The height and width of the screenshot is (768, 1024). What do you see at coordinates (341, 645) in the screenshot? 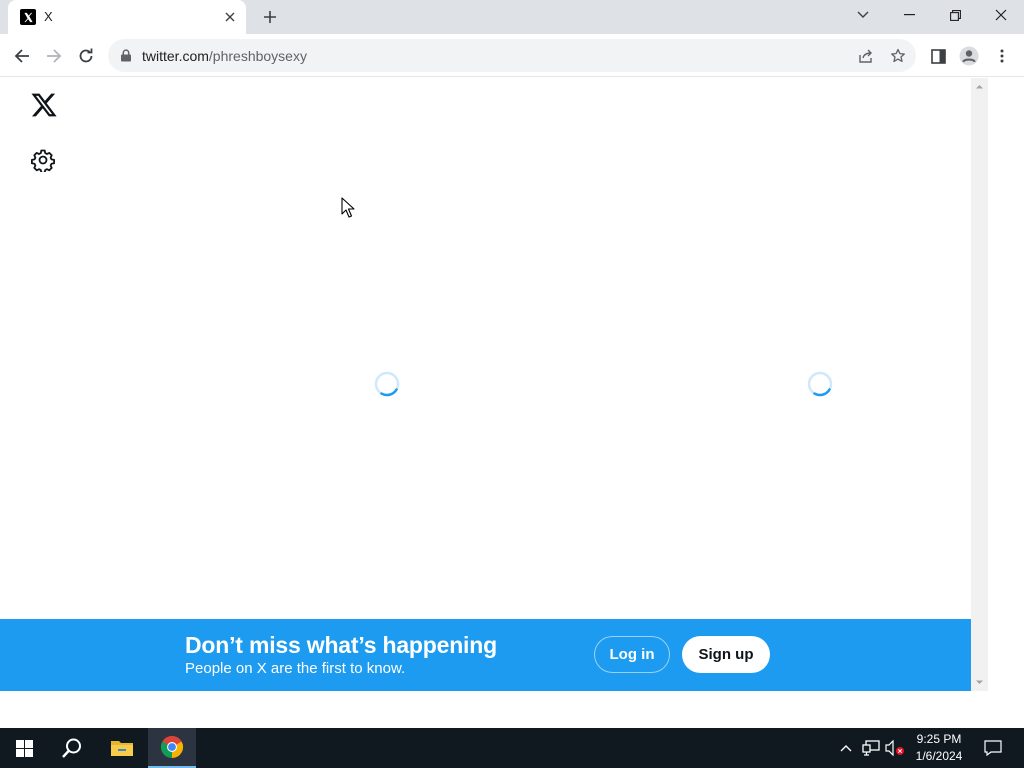
I see `banner-title: Don’t miss what’s happening` at bounding box center [341, 645].